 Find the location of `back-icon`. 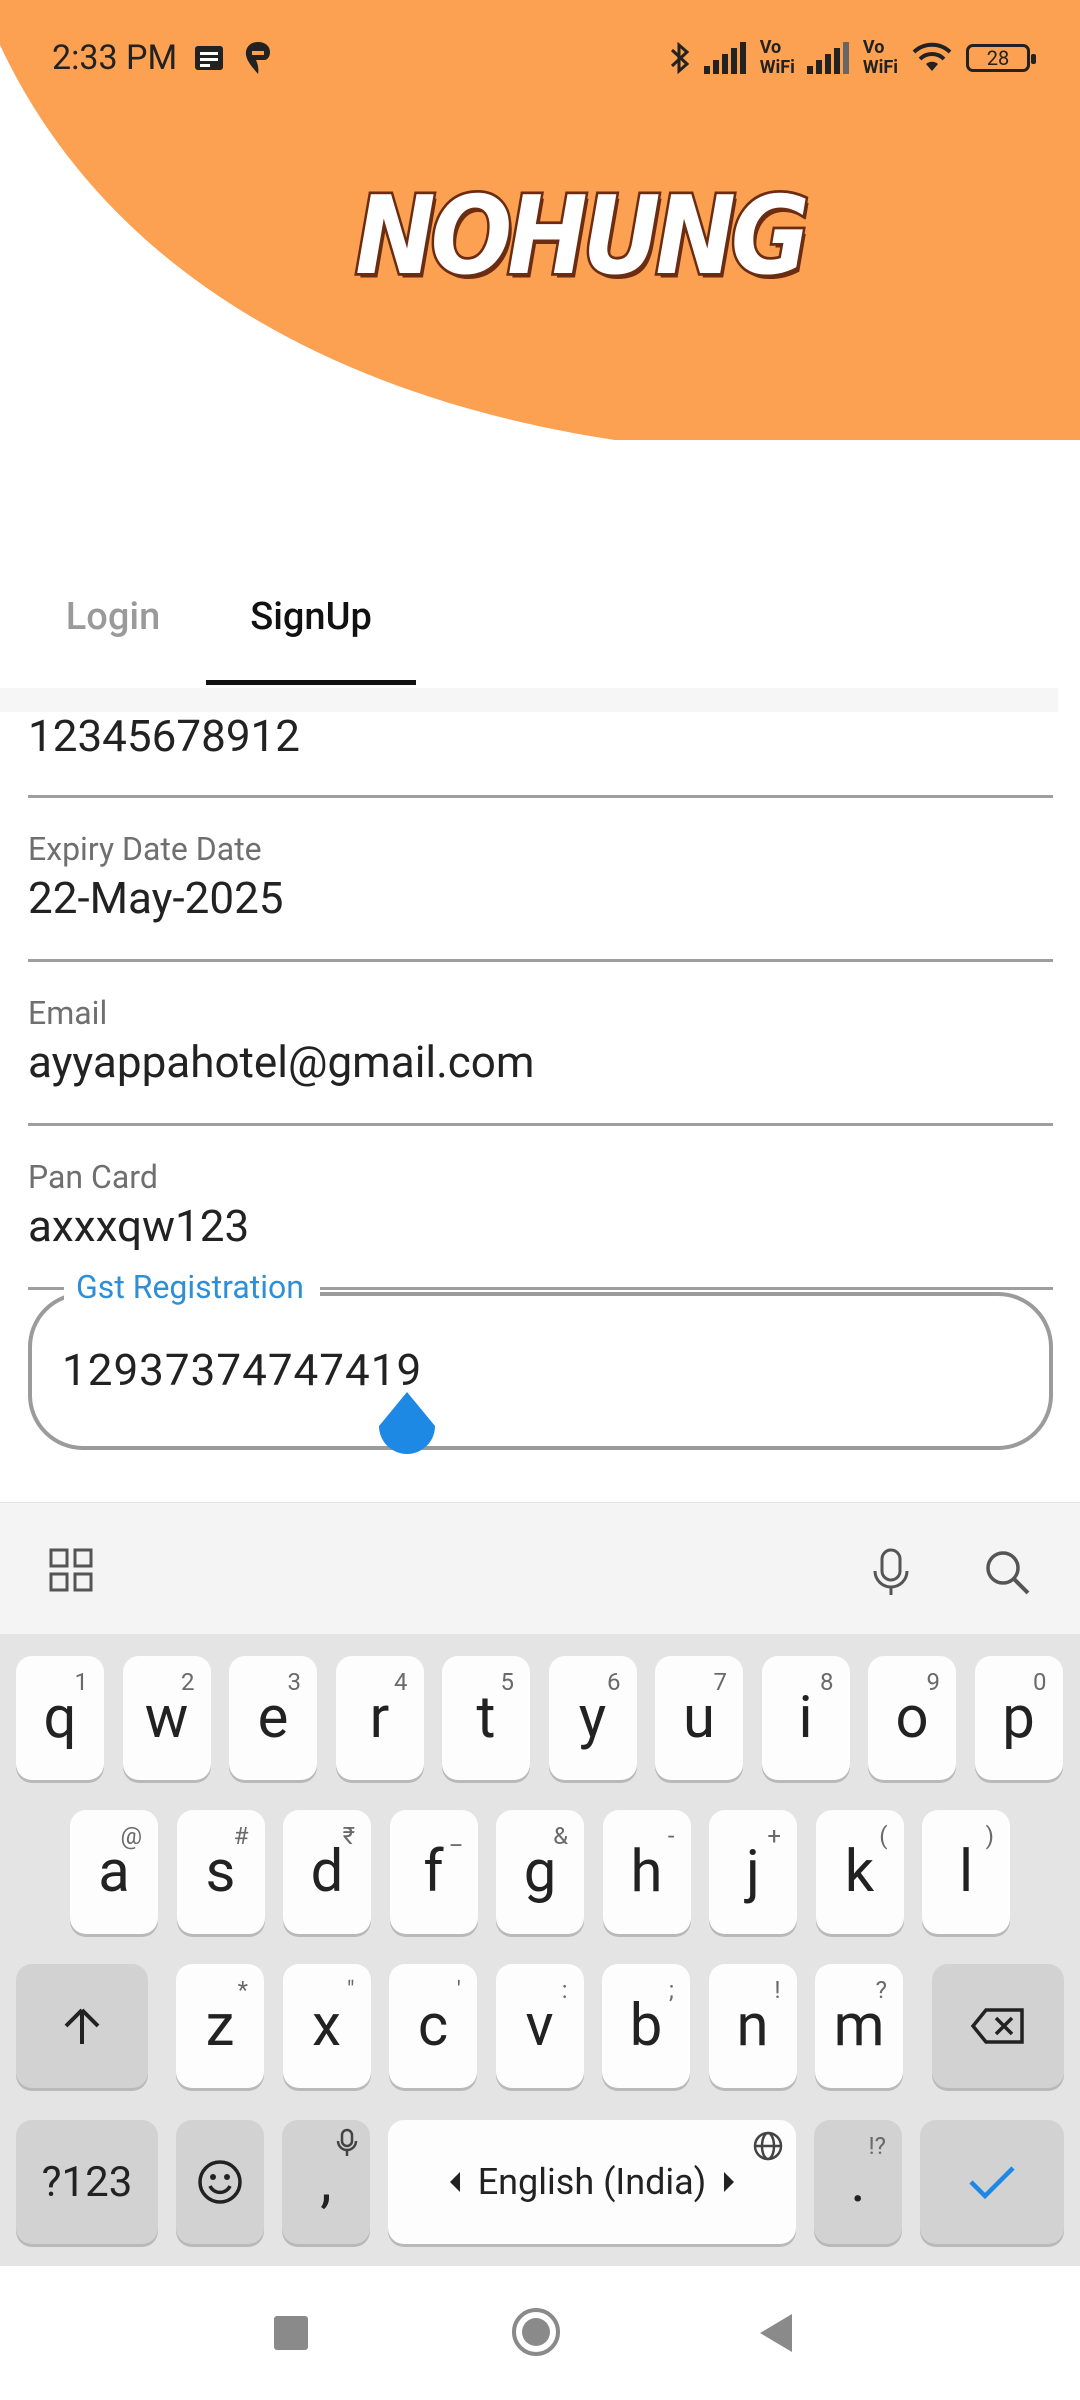

back-icon is located at coordinates (776, 2333).